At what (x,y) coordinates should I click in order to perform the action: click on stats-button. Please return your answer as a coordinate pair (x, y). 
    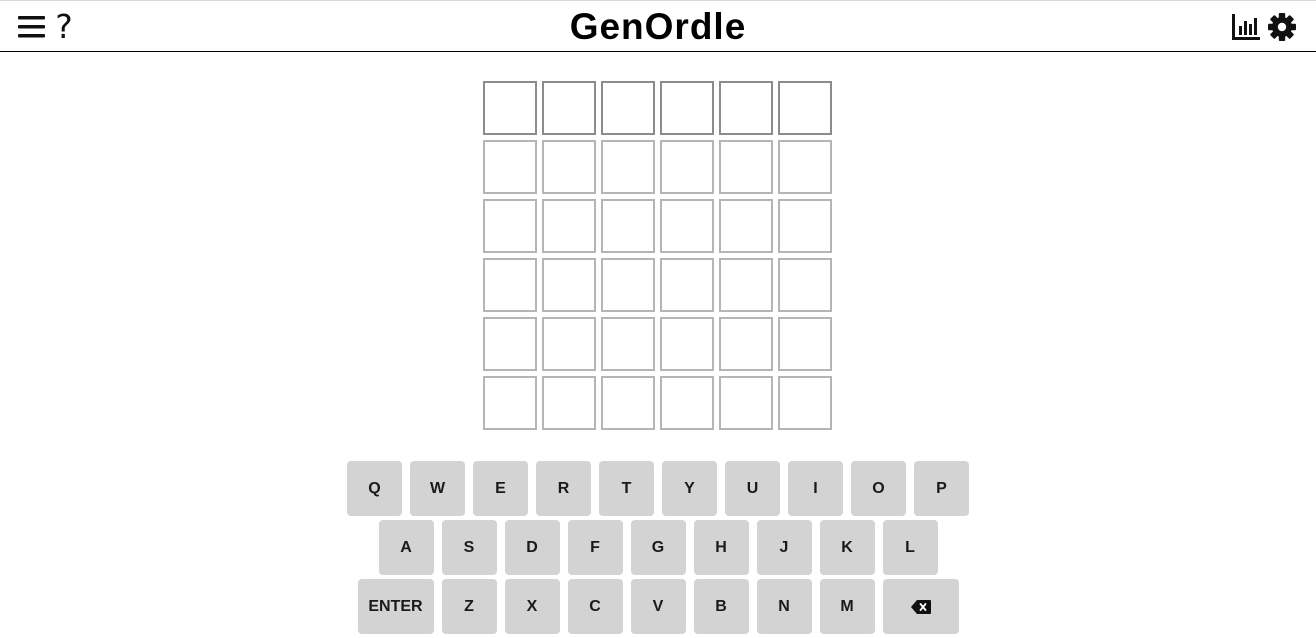
    Looking at the image, I should click on (1246, 27).